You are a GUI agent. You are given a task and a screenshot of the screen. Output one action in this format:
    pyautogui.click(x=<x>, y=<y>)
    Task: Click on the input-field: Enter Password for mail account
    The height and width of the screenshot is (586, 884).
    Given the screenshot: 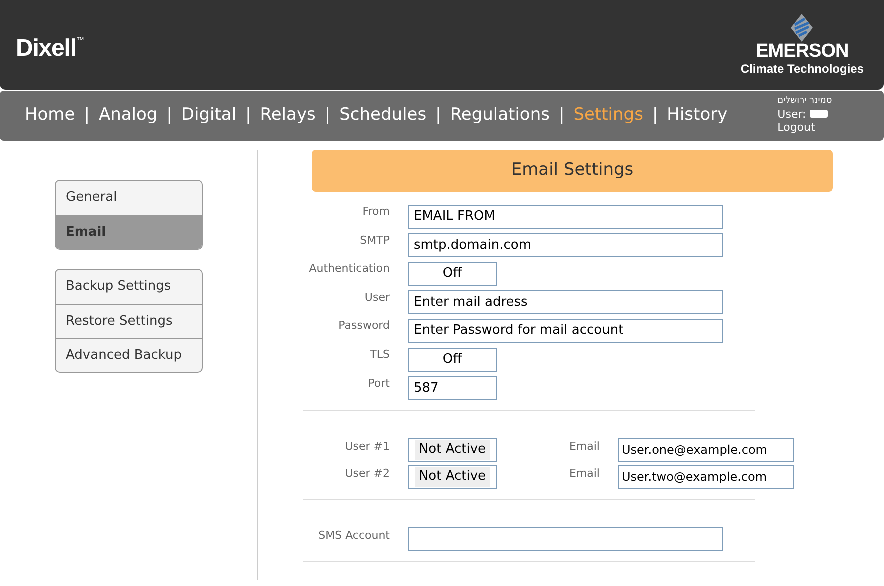 What is the action you would take?
    pyautogui.click(x=565, y=330)
    